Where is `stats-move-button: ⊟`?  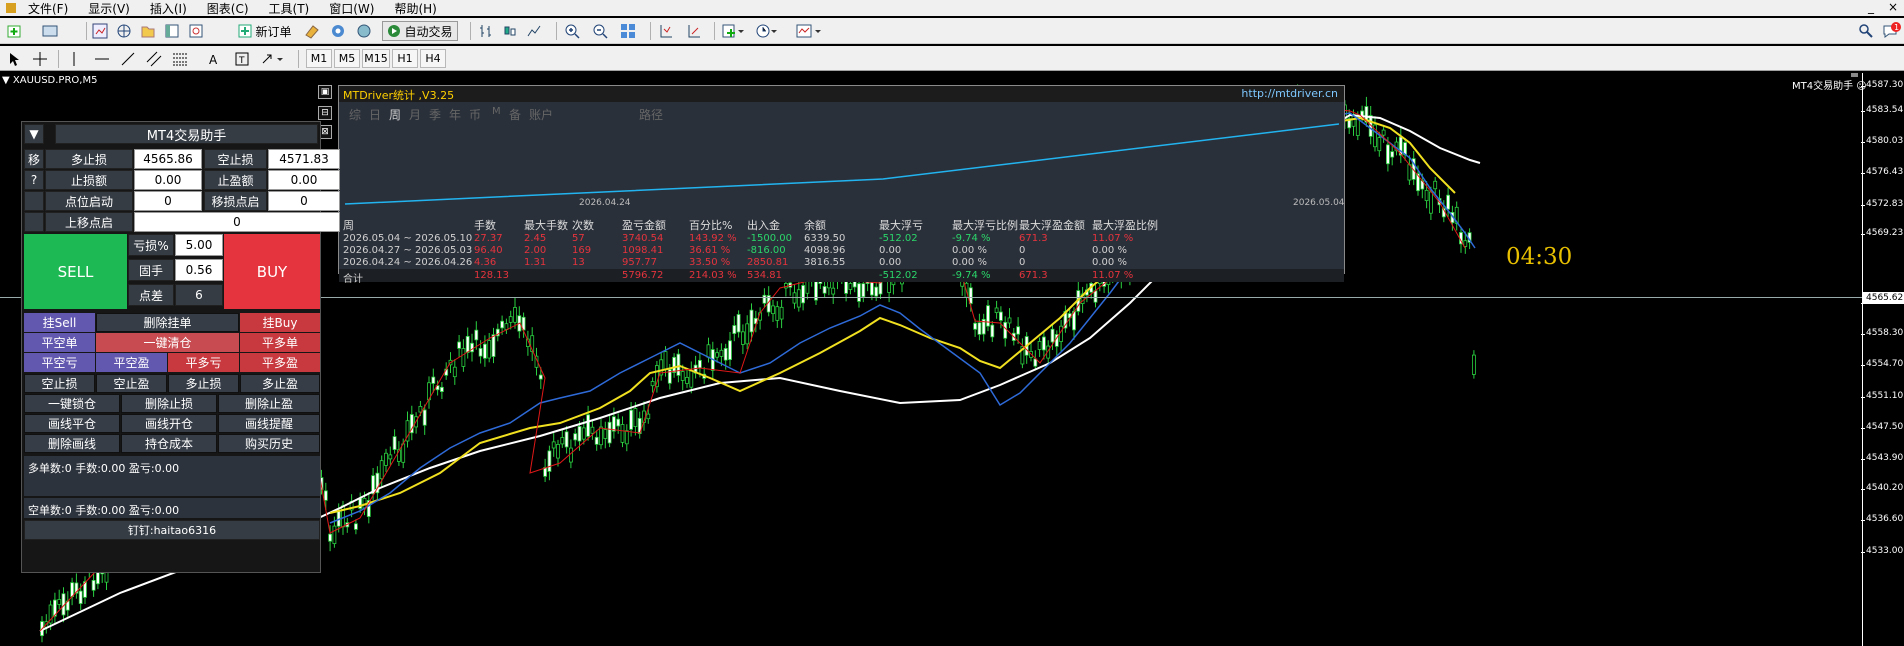
stats-move-button: ⊟ is located at coordinates (325, 113).